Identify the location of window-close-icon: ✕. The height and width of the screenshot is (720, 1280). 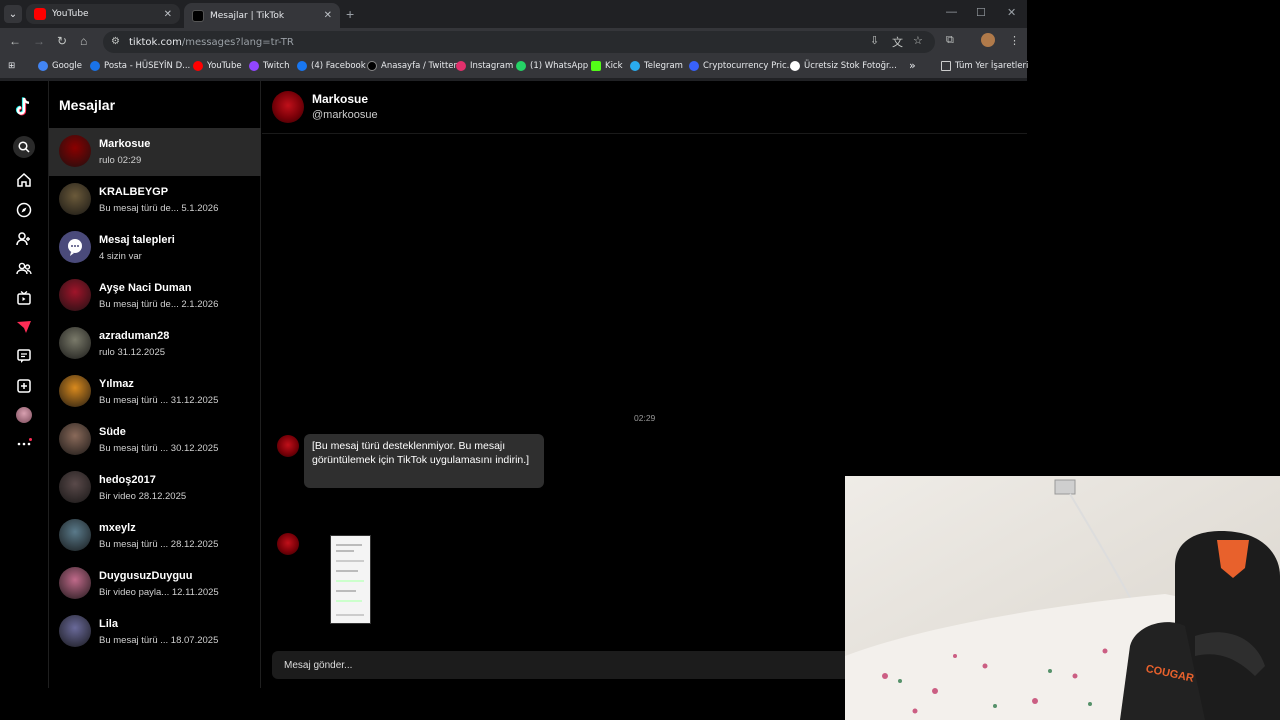
(1011, 12).